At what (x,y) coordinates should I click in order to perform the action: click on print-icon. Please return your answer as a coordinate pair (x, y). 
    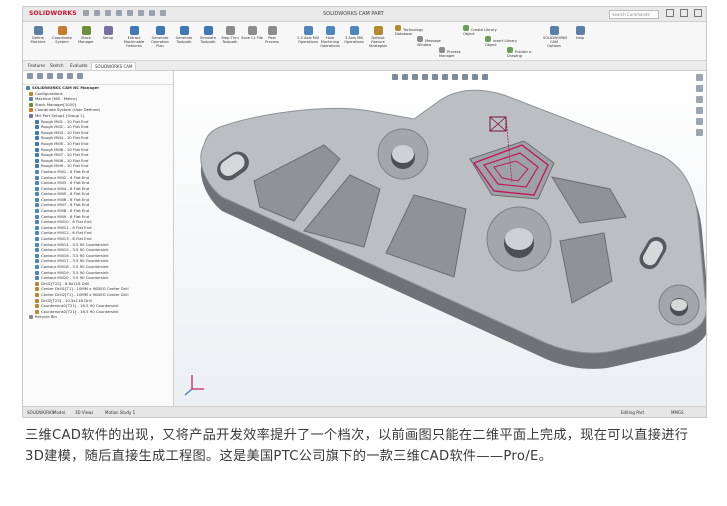
    Looking at the image, I should click on (119, 13).